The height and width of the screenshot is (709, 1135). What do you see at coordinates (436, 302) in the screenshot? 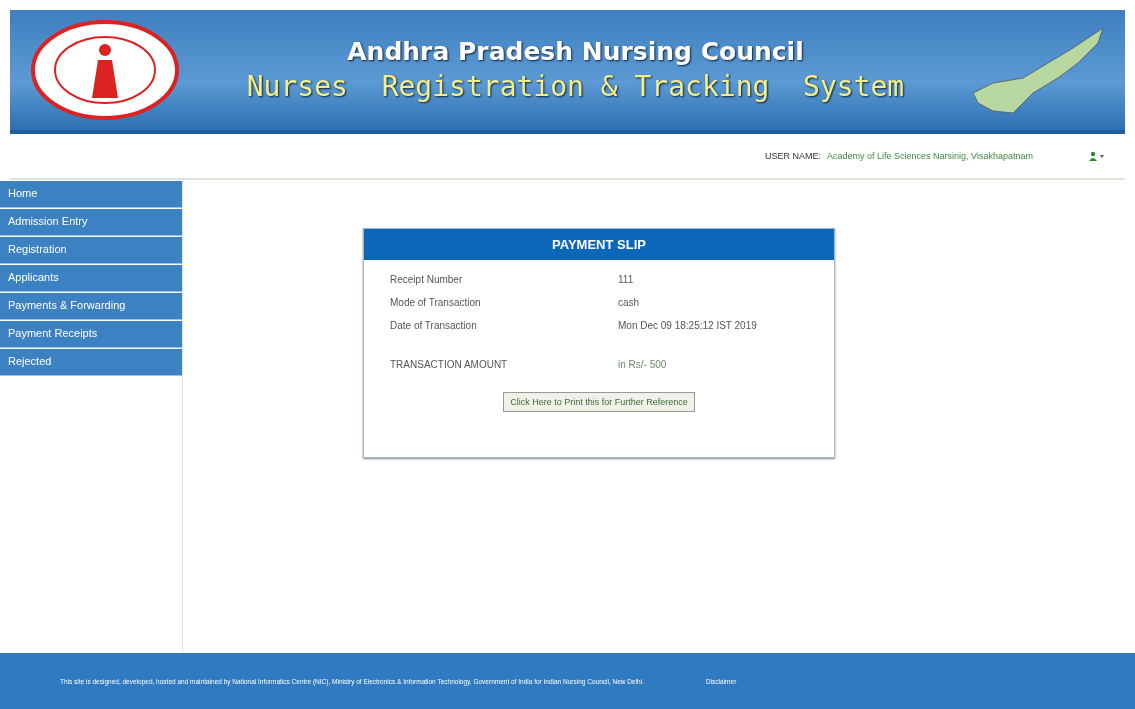
I see `field-label: Mode of Transaction` at bounding box center [436, 302].